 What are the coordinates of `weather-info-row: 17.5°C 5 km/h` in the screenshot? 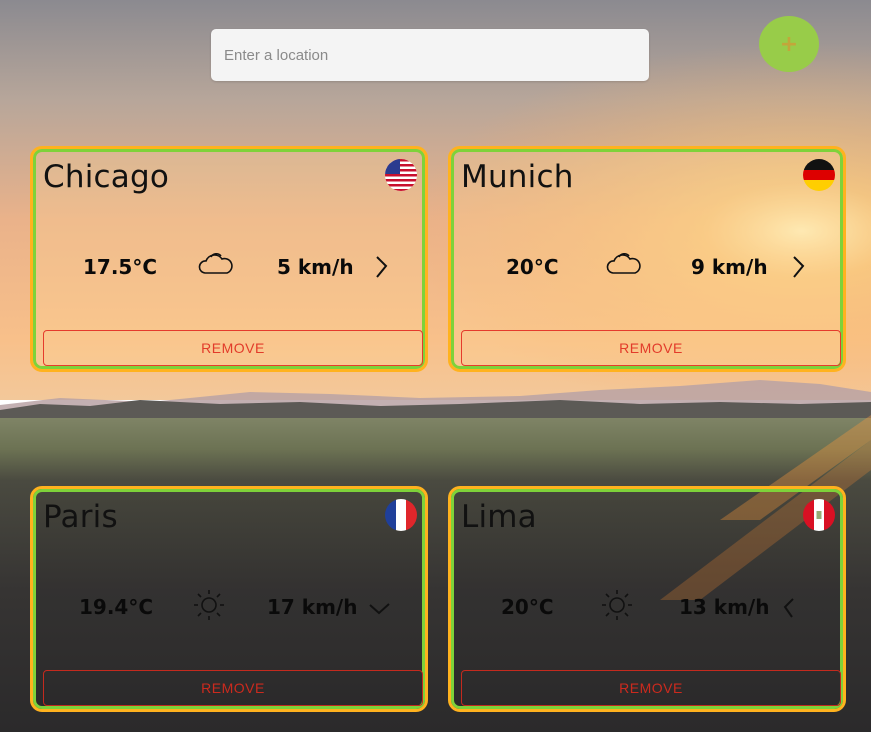 It's located at (229, 267).